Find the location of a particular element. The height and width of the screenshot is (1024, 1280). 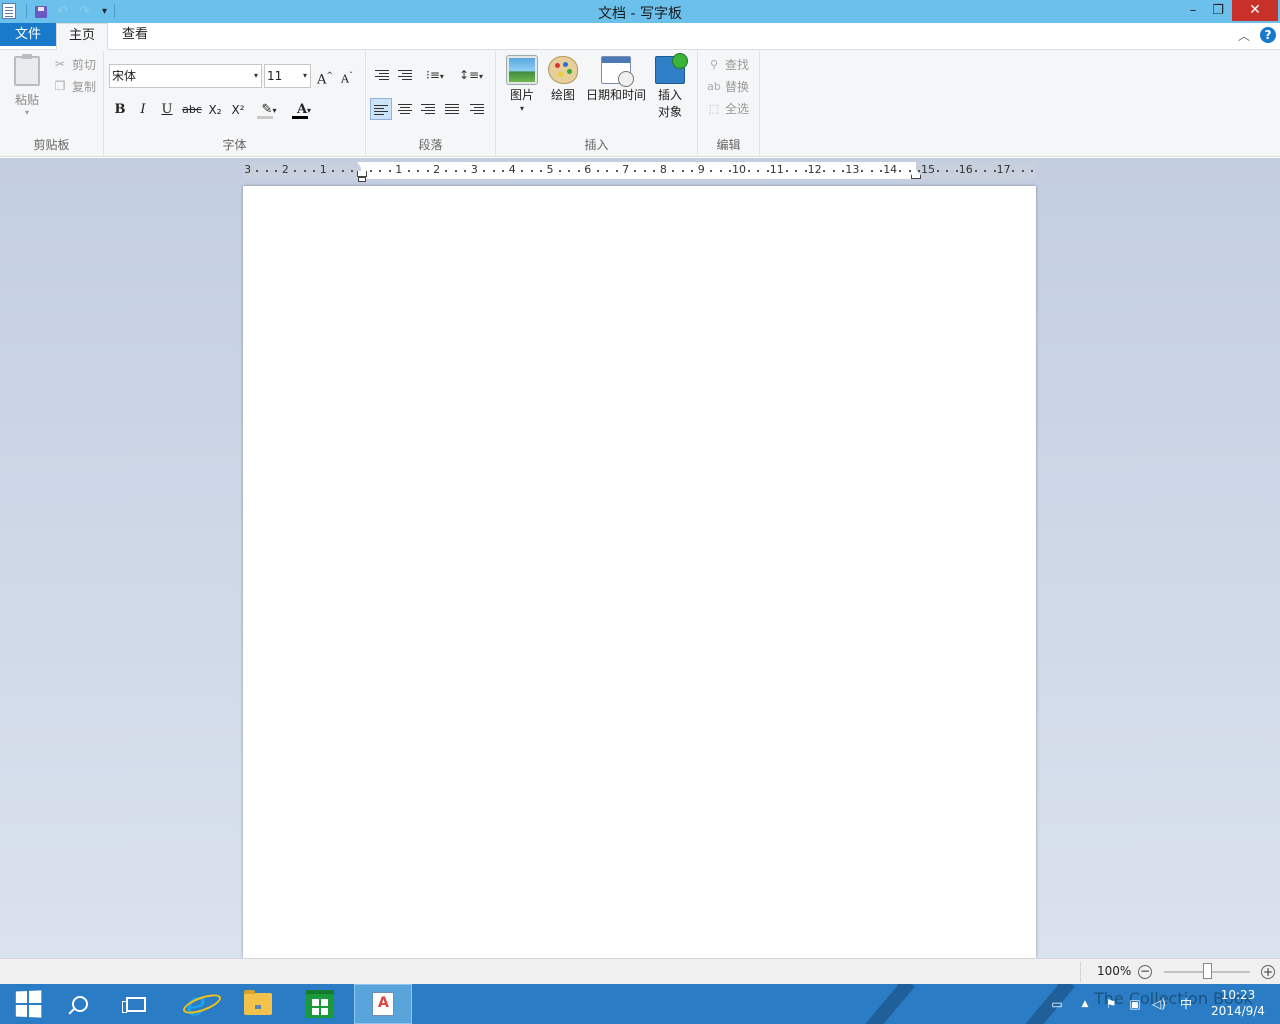

ruler: 3 2 1 1 2 3 4 5 6 7 8 9 10 11 12 13 14 15 16 17 is located at coordinates (639, 171).